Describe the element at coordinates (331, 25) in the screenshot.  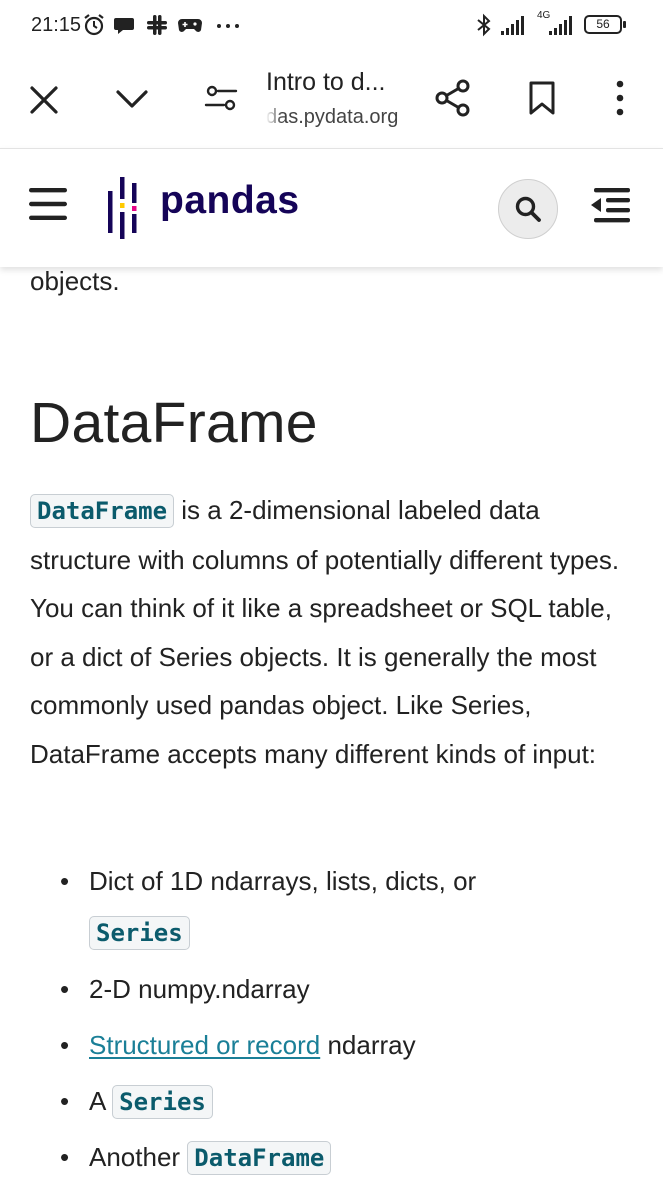
I see `status-bar: 21:15 4G 56` at that location.